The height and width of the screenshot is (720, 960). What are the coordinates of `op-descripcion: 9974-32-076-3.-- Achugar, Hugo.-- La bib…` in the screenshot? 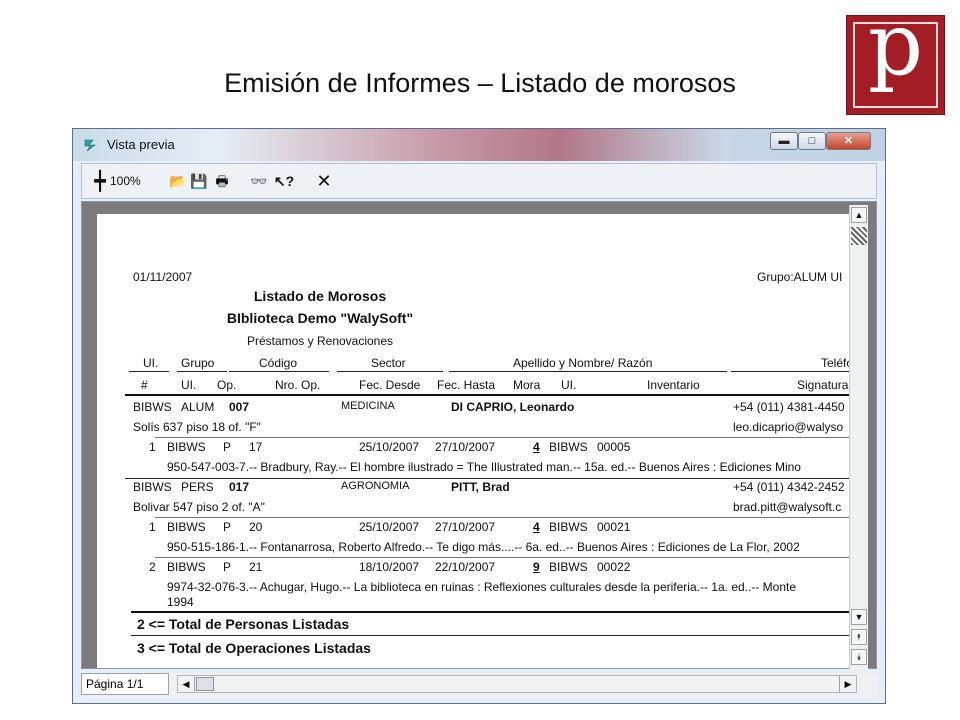 It's located at (482, 587).